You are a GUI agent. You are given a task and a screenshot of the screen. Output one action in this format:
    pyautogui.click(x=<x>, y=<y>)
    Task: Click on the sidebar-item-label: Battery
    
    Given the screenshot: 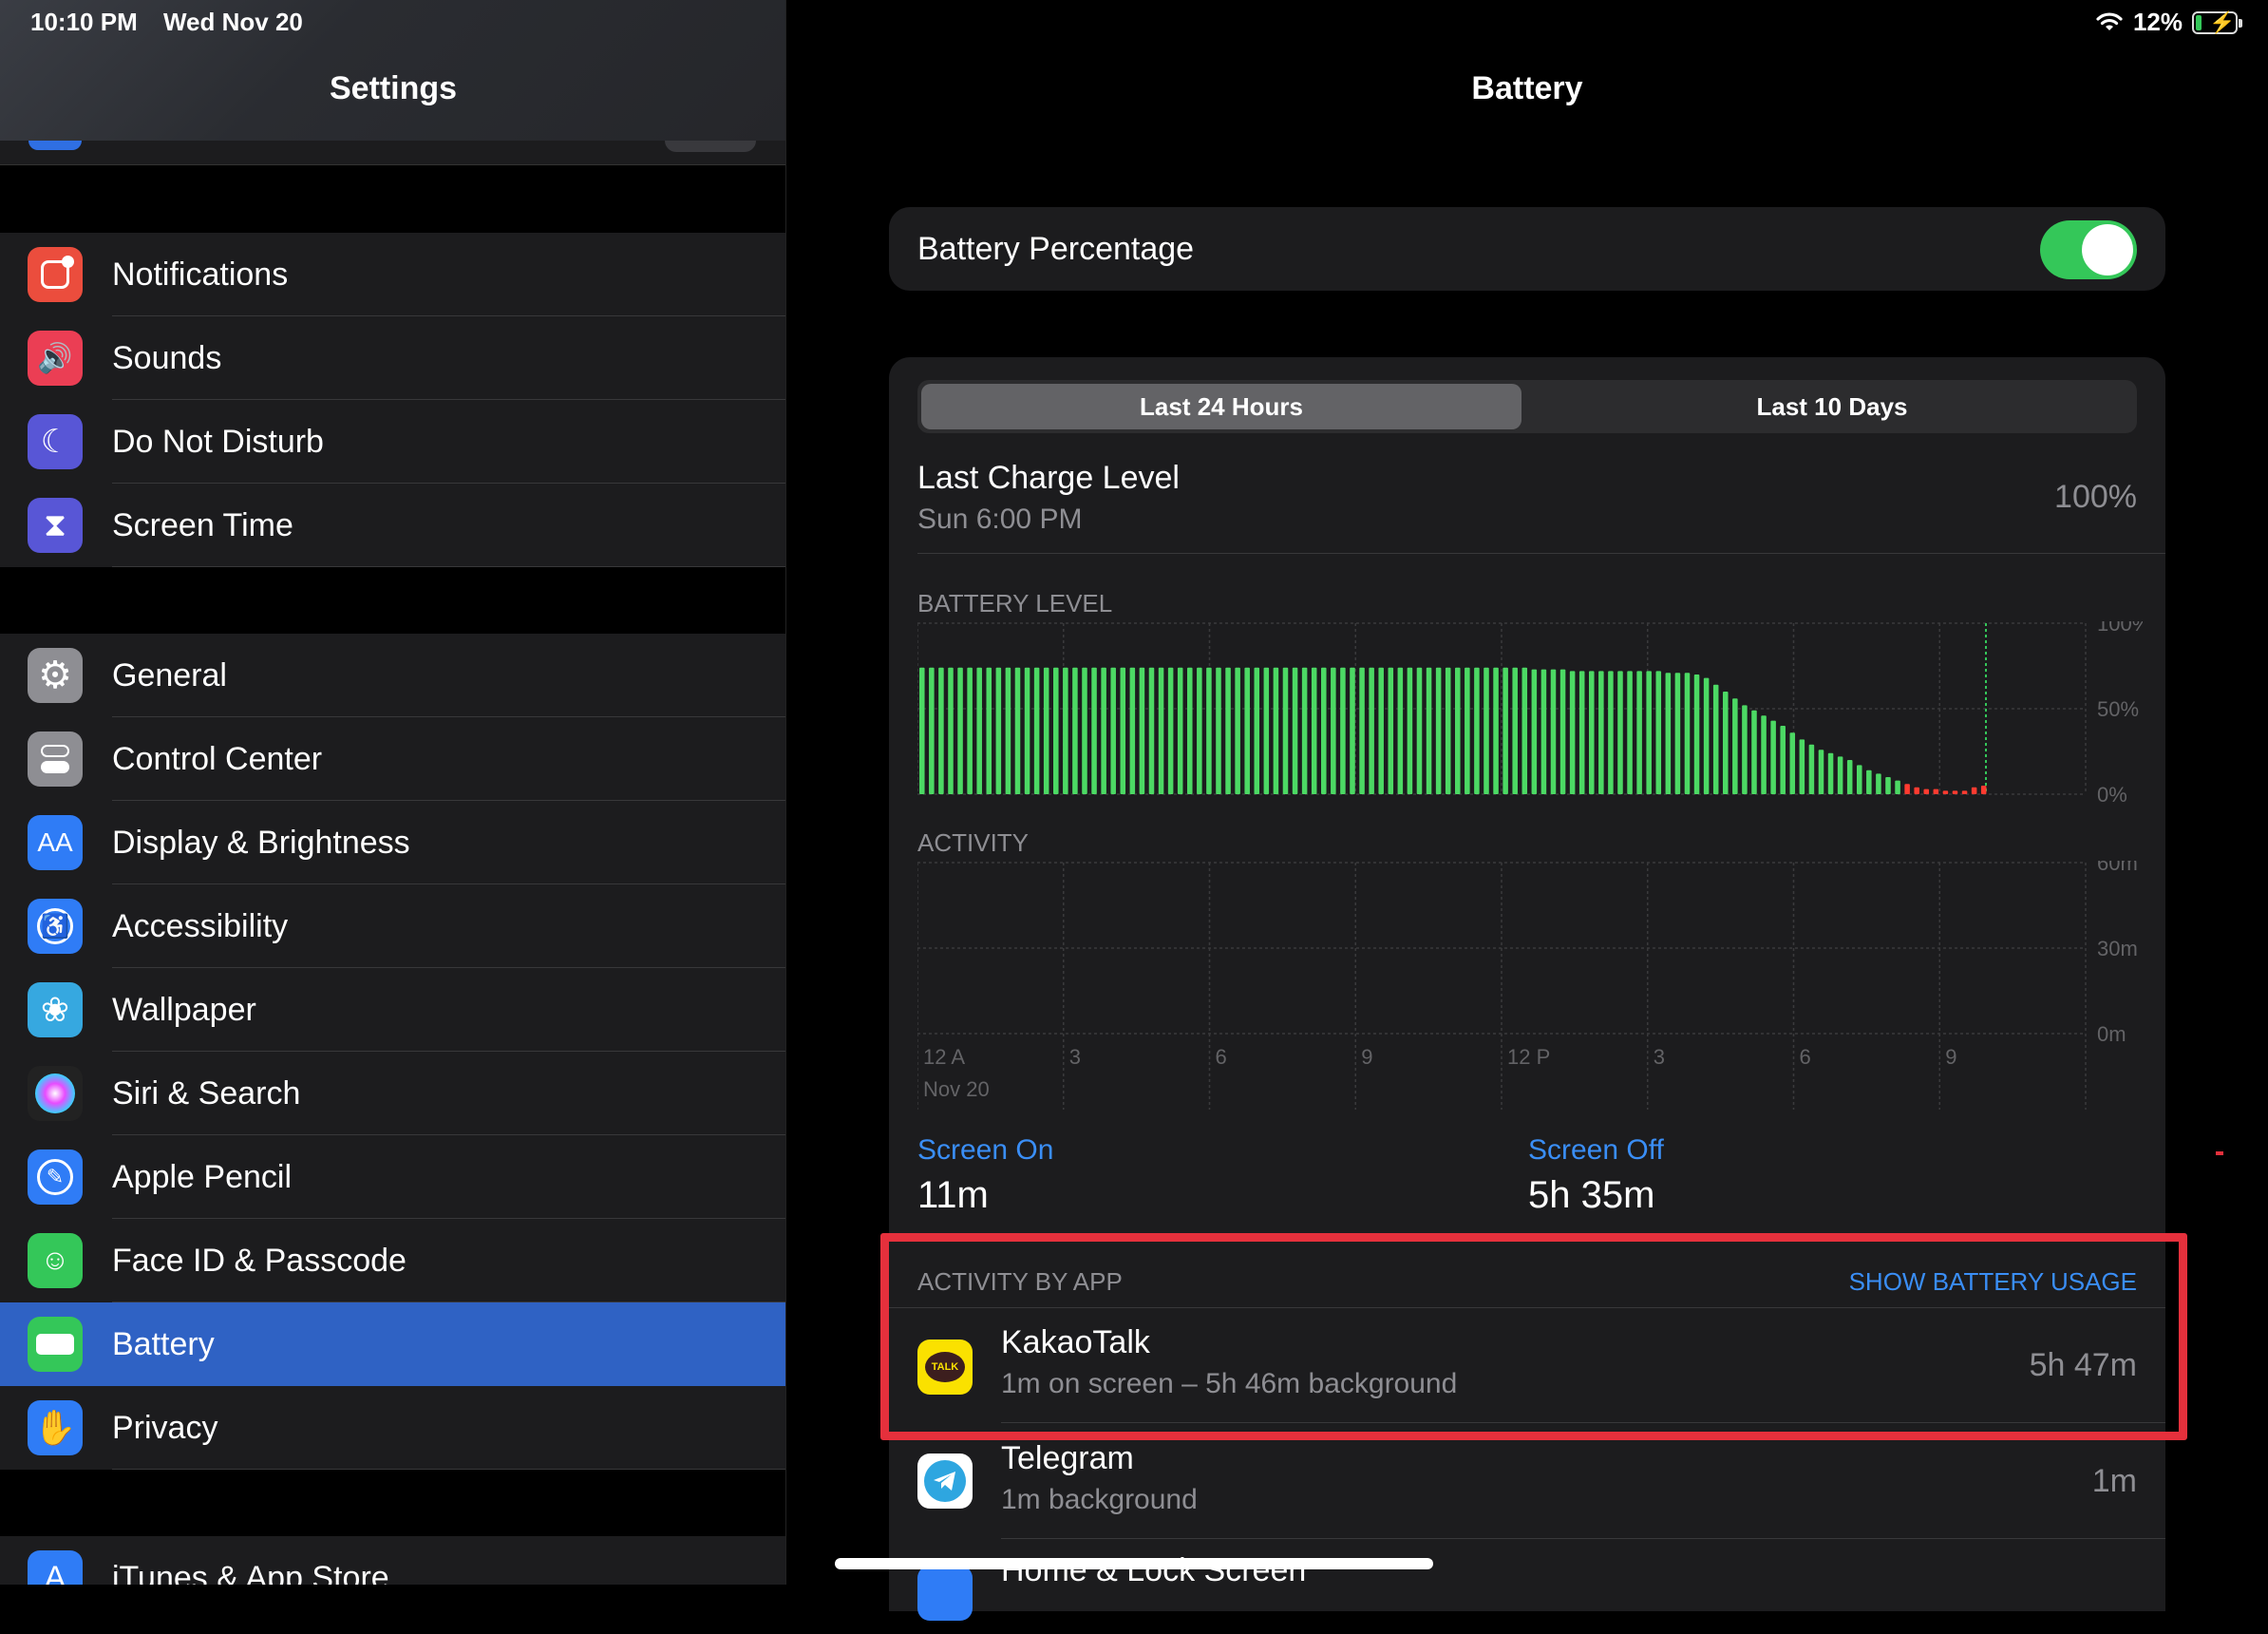 What is the action you would take?
    pyautogui.click(x=164, y=1343)
    